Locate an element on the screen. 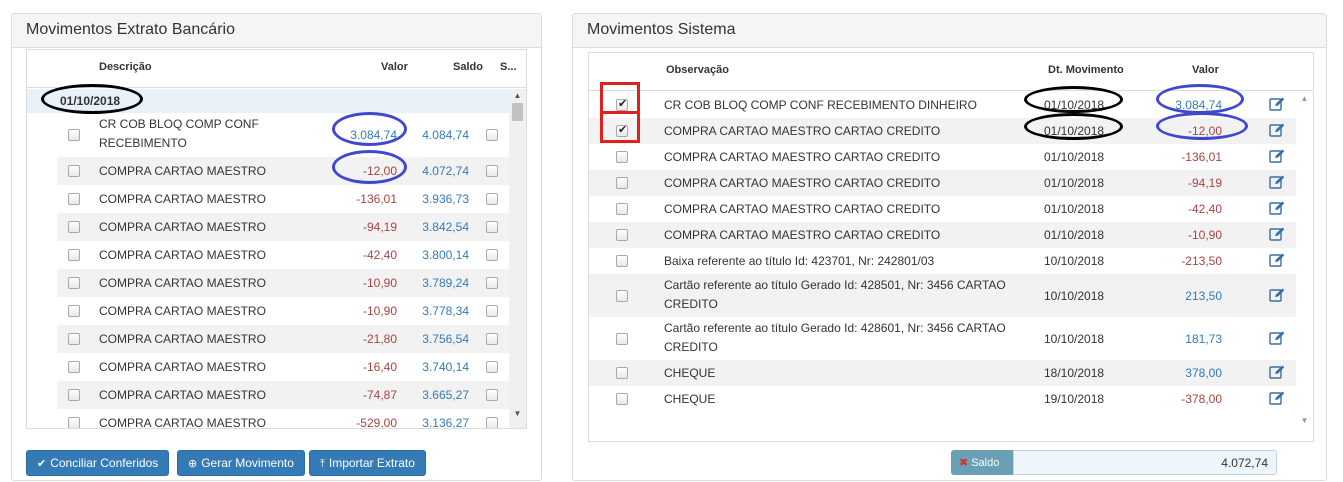  importar-extrato-button: ⤒ Importar Extrato is located at coordinates (367, 463).